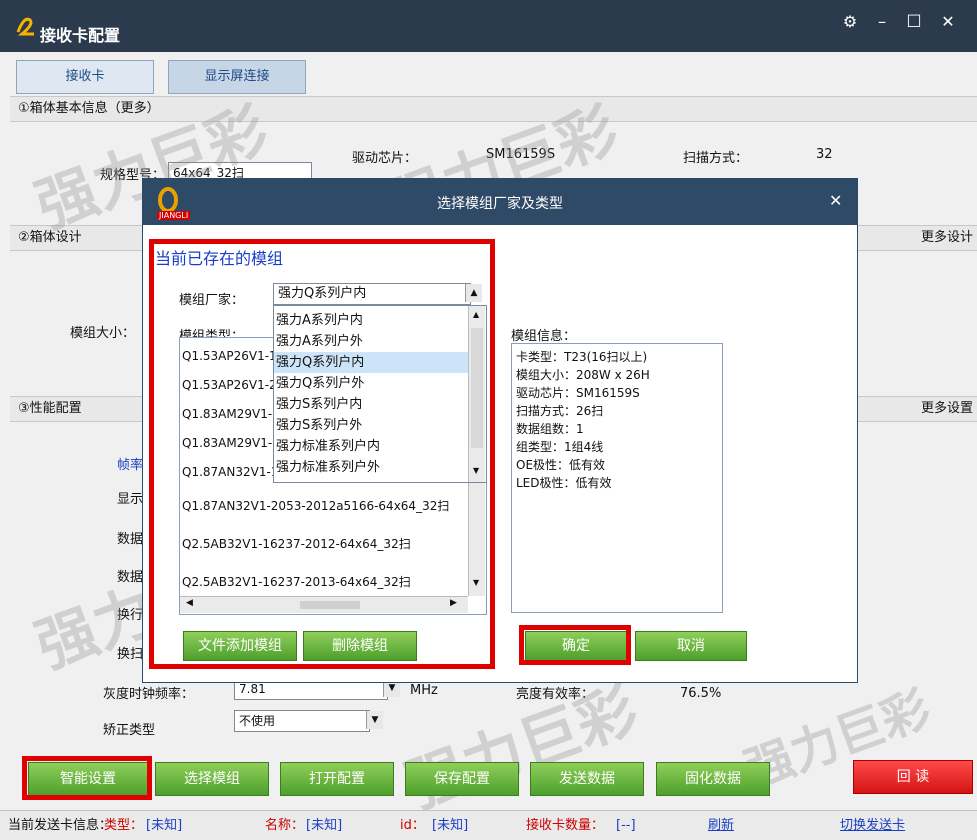 The height and width of the screenshot is (840, 977). I want to click on info-line: LED极性：低有效, so click(564, 483).